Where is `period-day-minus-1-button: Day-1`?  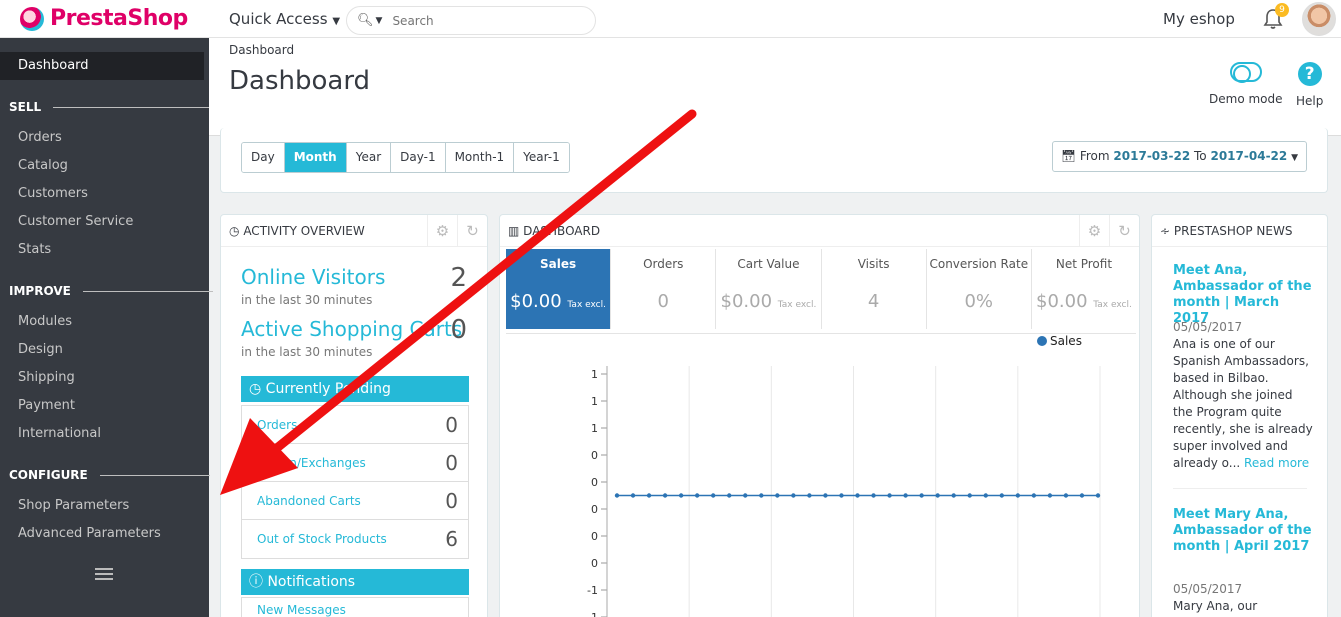
period-day-minus-1-button: Day-1 is located at coordinates (418, 157).